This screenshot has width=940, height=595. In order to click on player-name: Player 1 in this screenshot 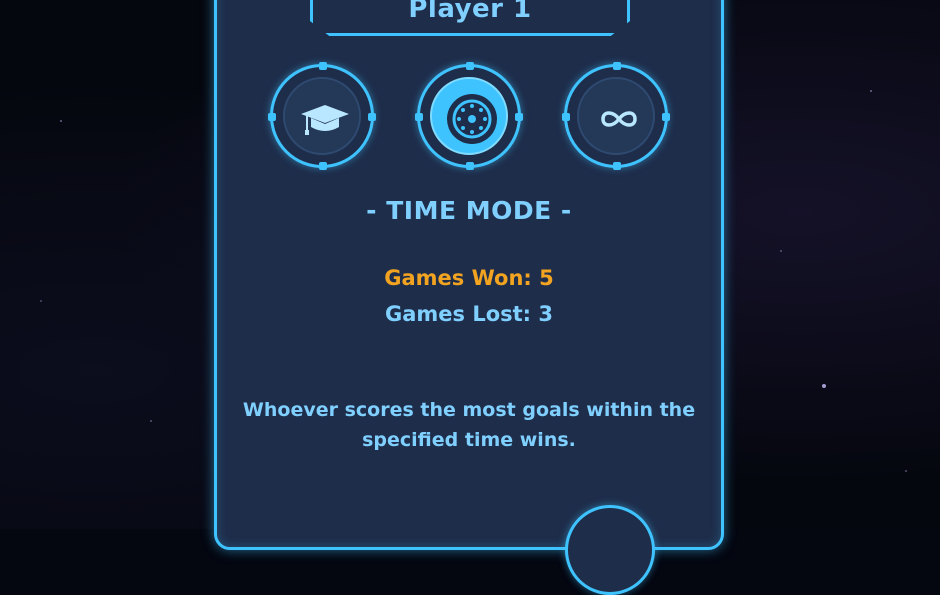, I will do `click(470, 12)`.